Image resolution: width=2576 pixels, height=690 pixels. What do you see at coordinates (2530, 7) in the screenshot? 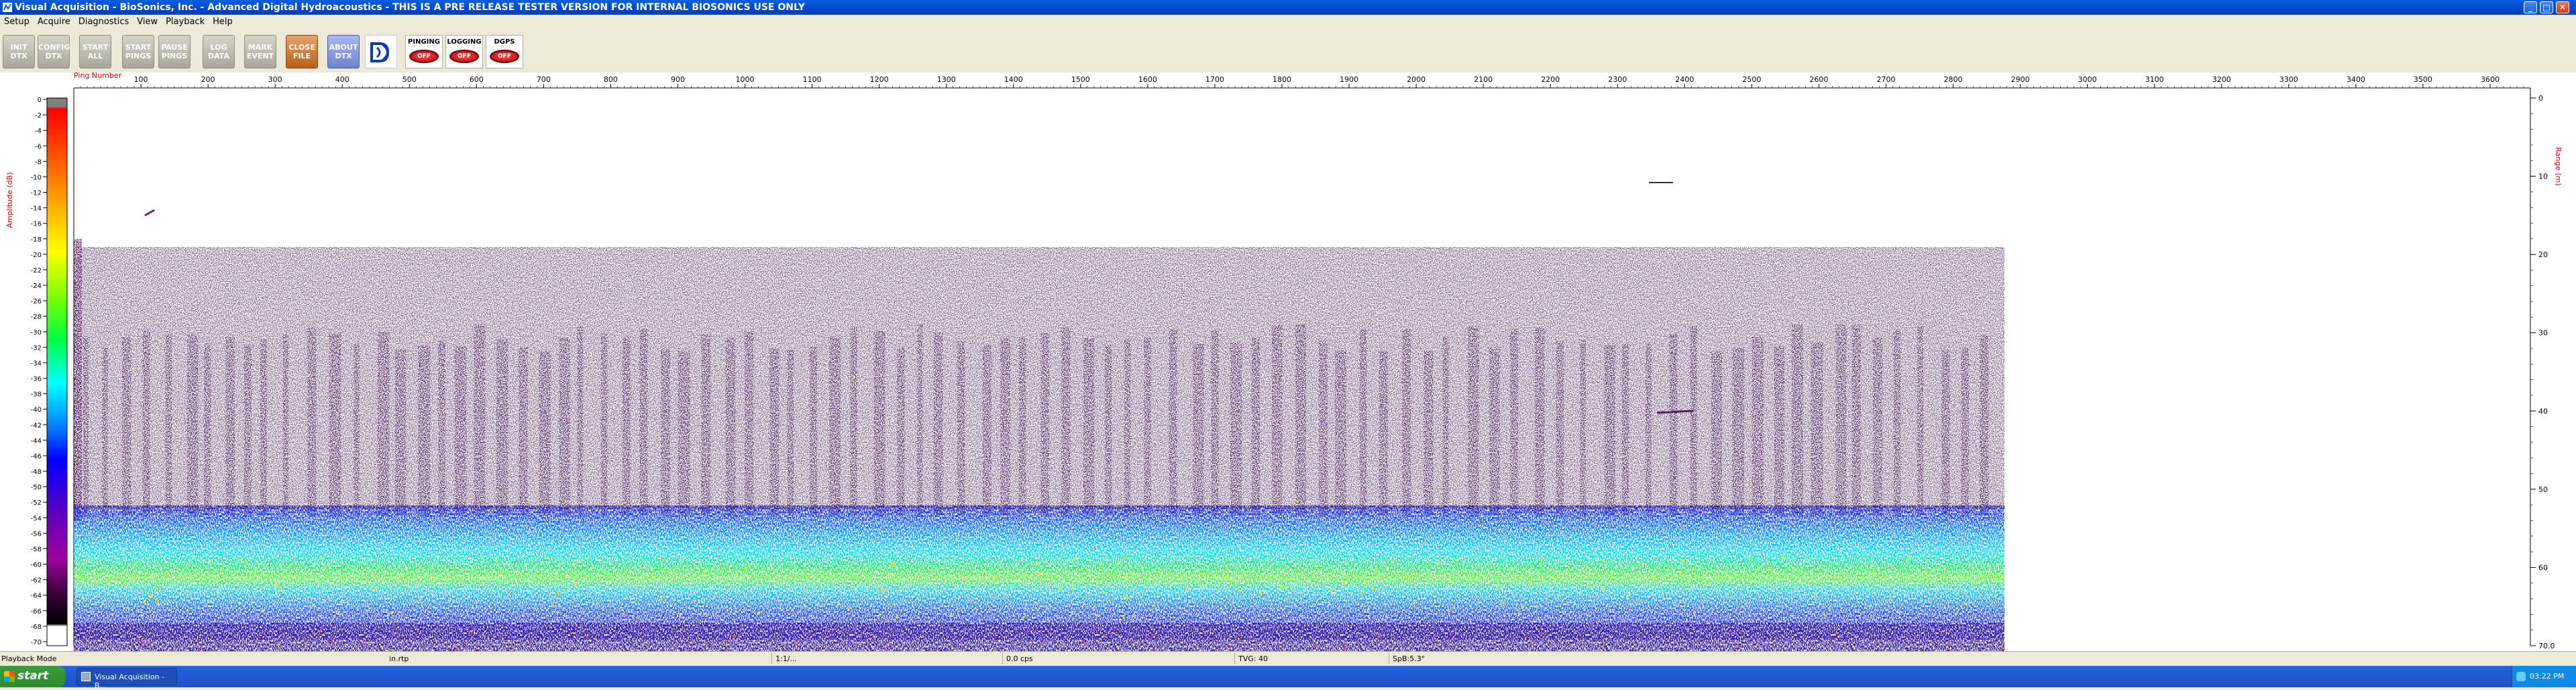
I see `minimize-button: _` at bounding box center [2530, 7].